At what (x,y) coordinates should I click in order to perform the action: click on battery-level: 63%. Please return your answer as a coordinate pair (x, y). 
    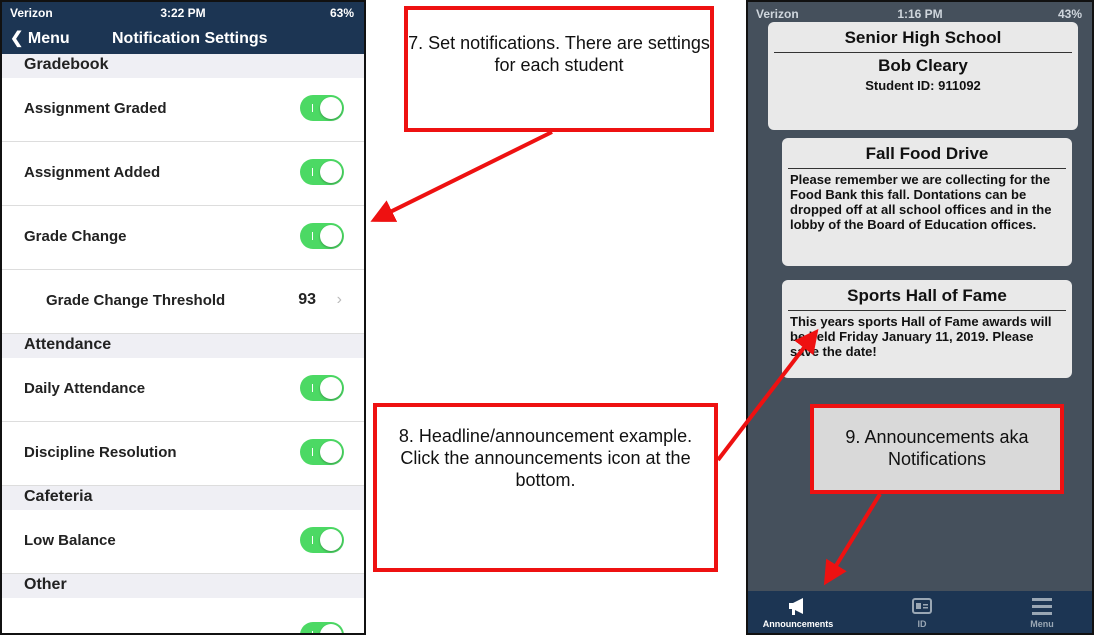
    Looking at the image, I should click on (341, 13).